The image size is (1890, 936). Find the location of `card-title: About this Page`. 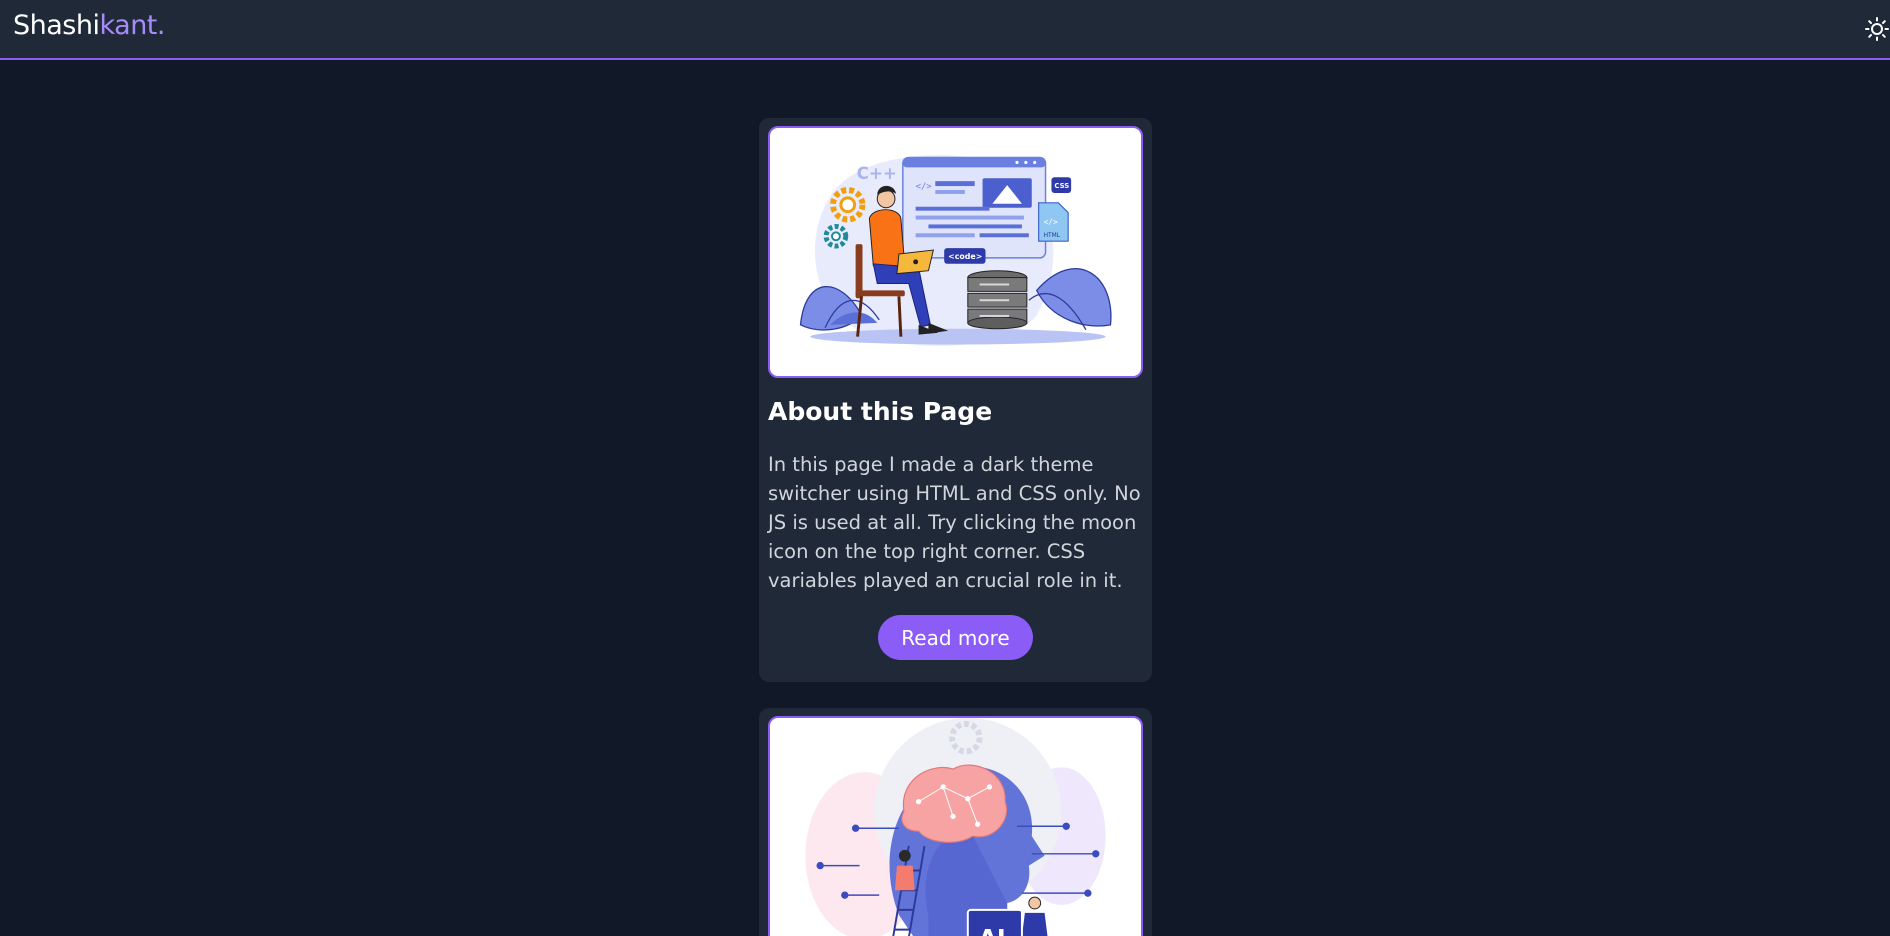

card-title: About this Page is located at coordinates (880, 411).